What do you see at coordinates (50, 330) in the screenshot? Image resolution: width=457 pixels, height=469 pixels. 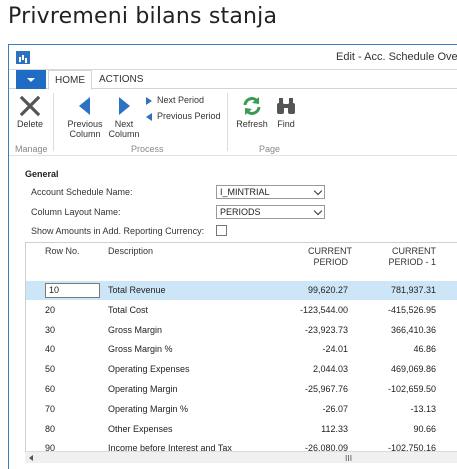 I see `cell-row-no: 30` at bounding box center [50, 330].